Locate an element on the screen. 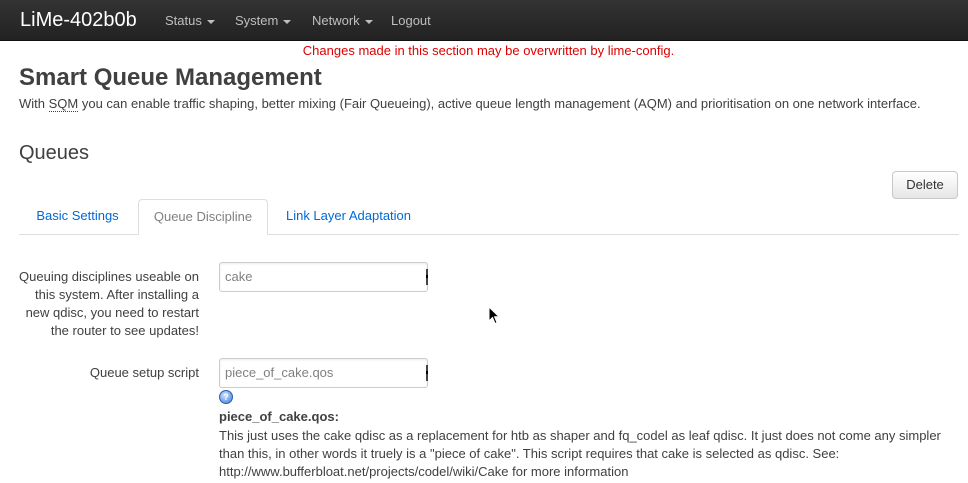  script-select-value: piece_of_cake.qos is located at coordinates (279, 372).